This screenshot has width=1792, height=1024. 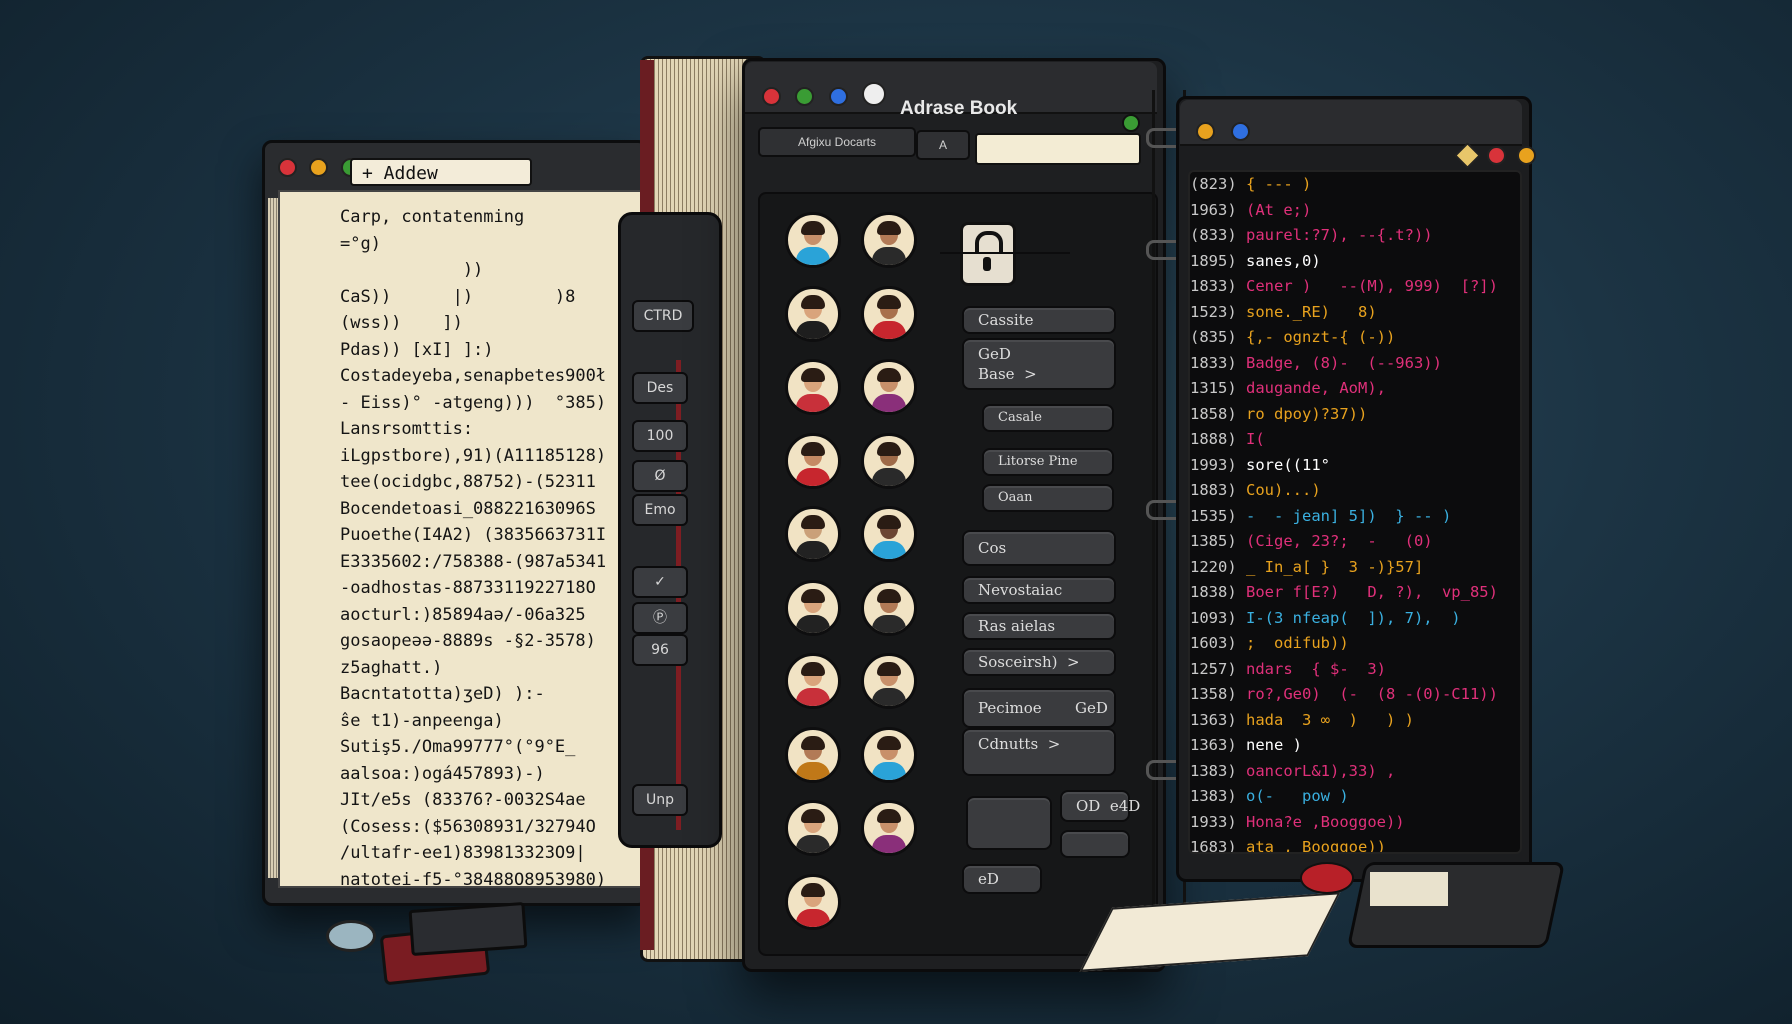 What do you see at coordinates (463, 853) in the screenshot?
I see `contact-text-line: /ultafr-ee1)839813323O9|` at bounding box center [463, 853].